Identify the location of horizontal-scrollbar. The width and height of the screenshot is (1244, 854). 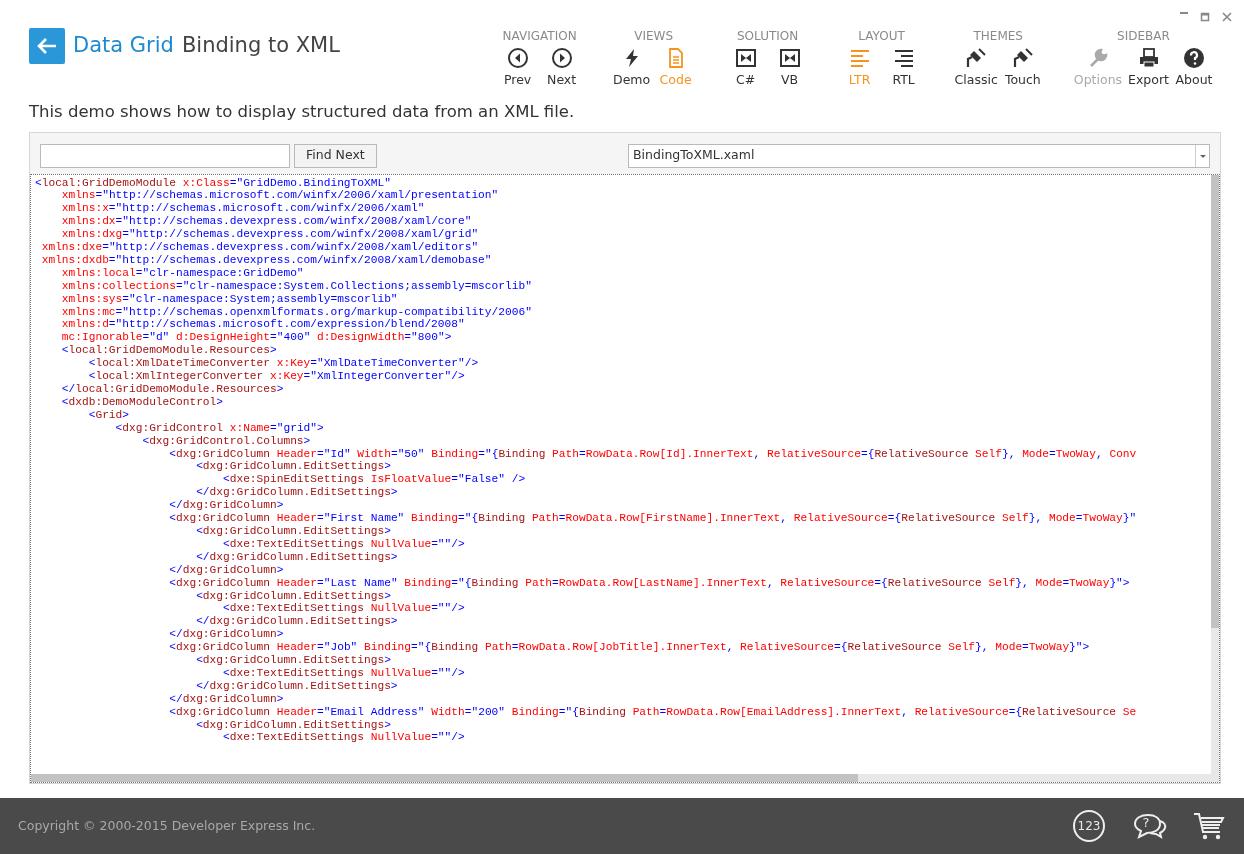
(621, 777).